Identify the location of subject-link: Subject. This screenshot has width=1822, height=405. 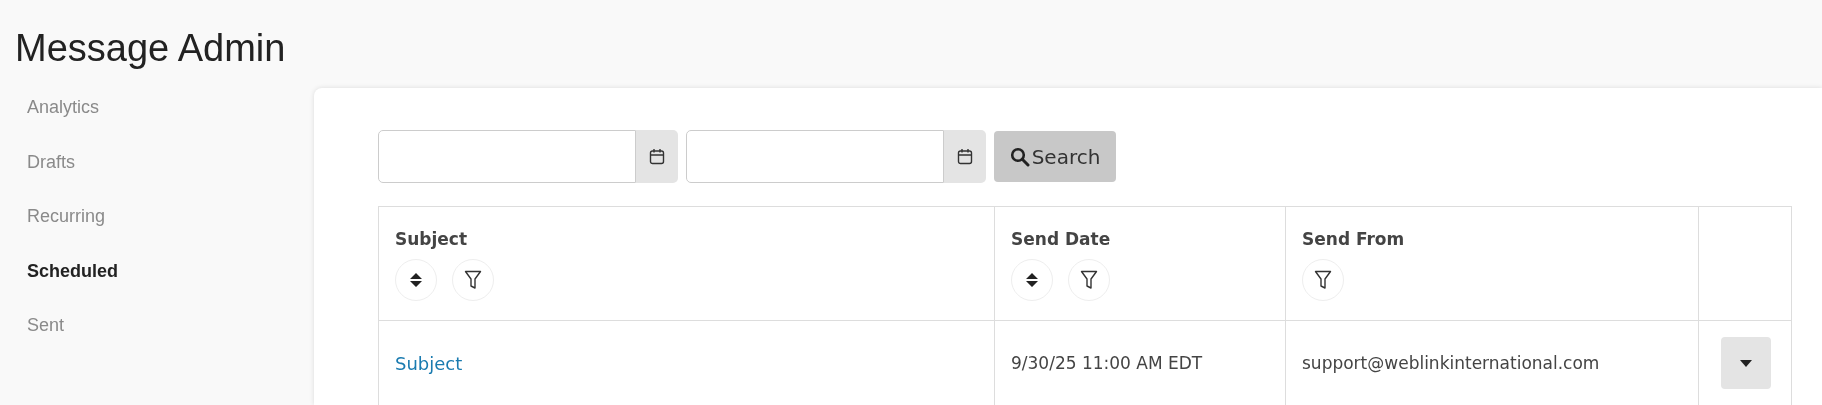
(429, 363).